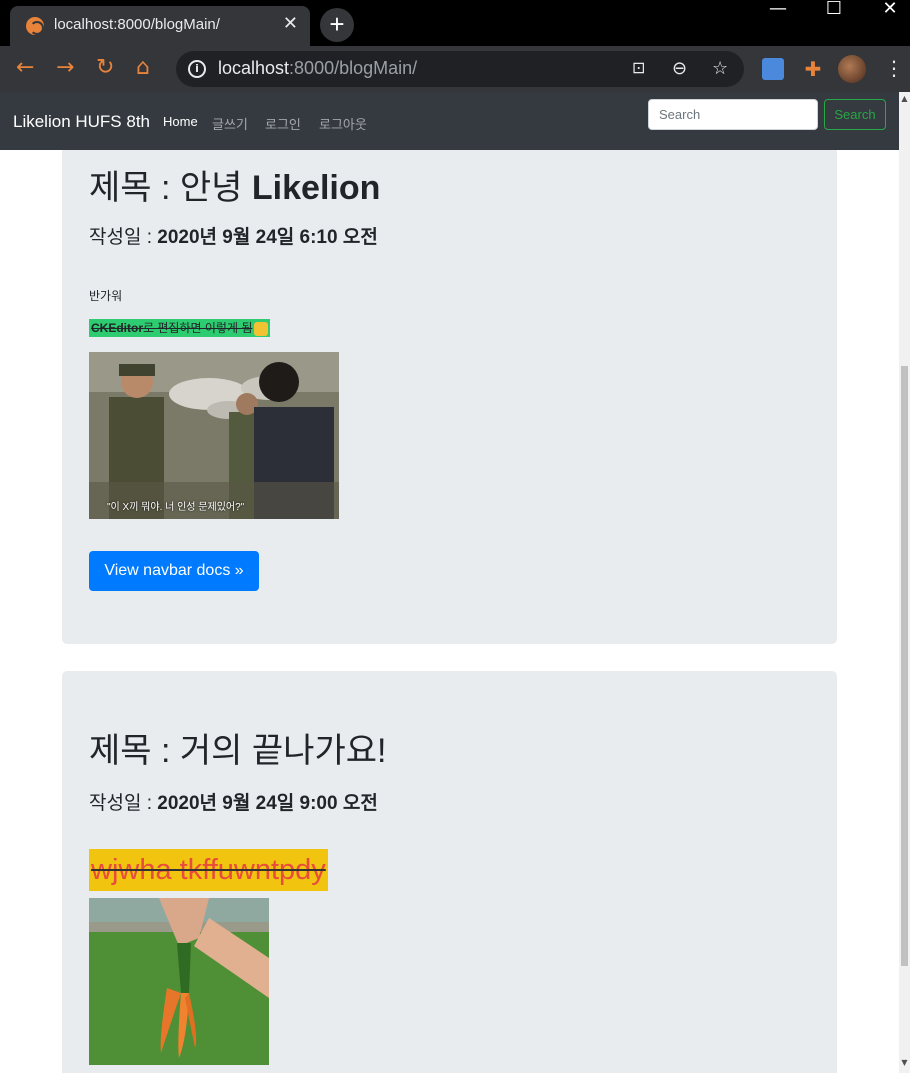 Image resolution: width=910 pixels, height=1073 pixels. What do you see at coordinates (834, 12) in the screenshot?
I see `maximize-button: ☐` at bounding box center [834, 12].